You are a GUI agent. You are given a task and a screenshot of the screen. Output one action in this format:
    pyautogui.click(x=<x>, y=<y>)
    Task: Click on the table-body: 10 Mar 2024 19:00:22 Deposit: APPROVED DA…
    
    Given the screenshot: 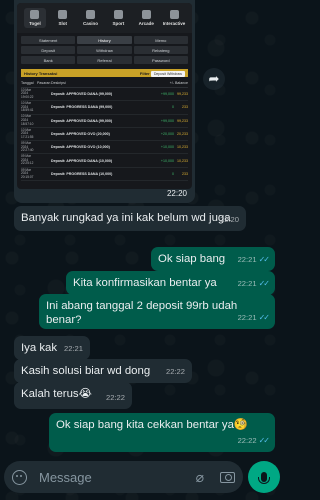 What is the action you would take?
    pyautogui.click(x=104, y=134)
    